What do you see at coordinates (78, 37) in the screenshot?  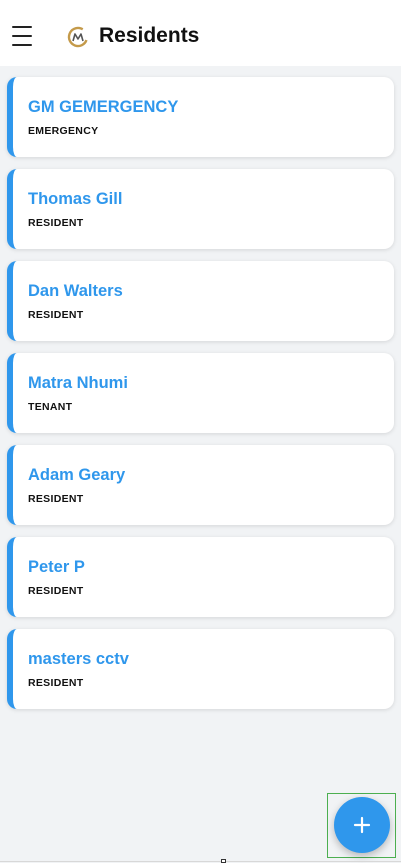 I see `gm-logo-icon` at bounding box center [78, 37].